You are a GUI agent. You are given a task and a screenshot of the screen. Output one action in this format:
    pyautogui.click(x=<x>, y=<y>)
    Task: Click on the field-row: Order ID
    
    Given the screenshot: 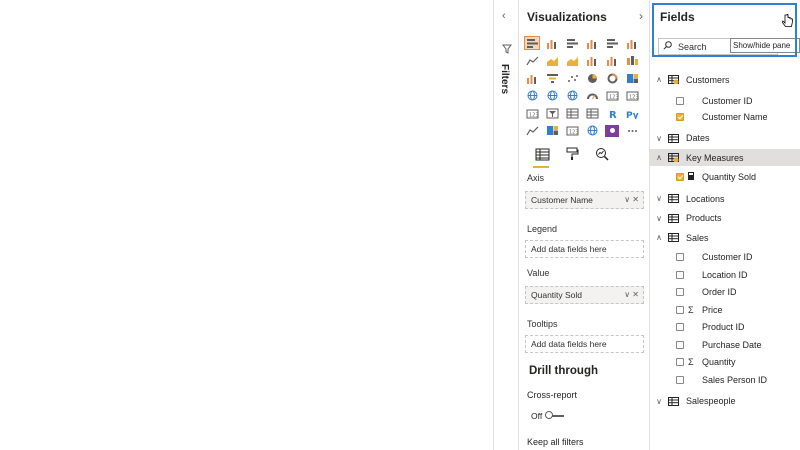 What is the action you would take?
    pyautogui.click(x=725, y=292)
    